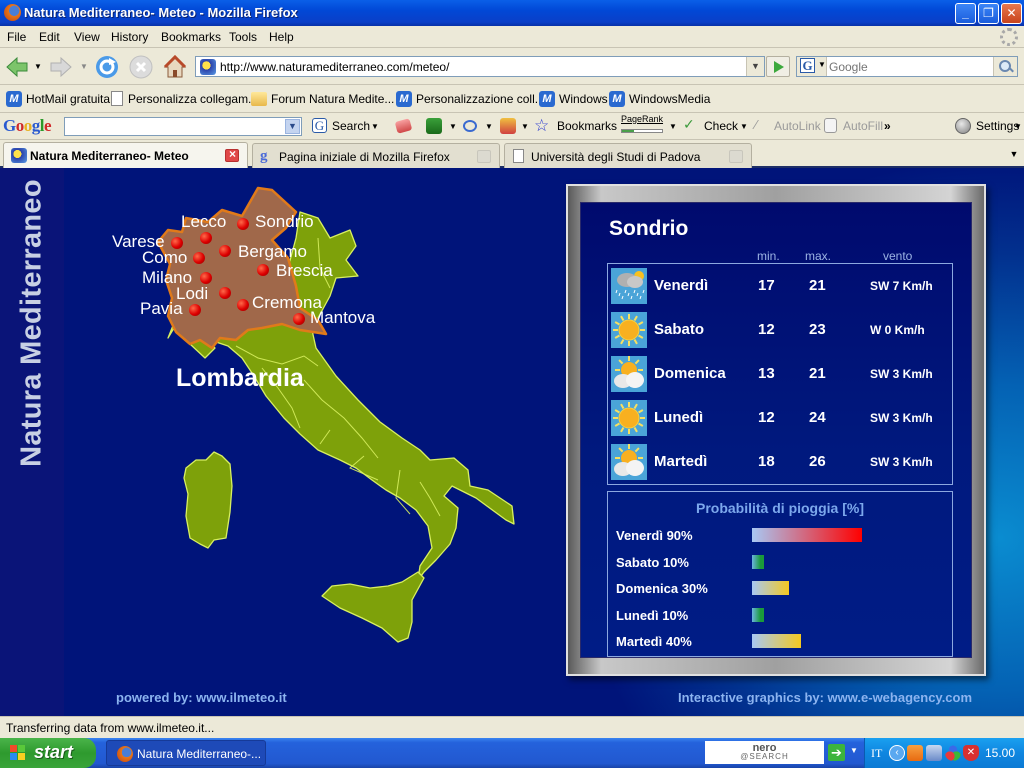 The width and height of the screenshot is (1024, 768). I want to click on nero-search-box: nero @SEARCH, so click(764, 752).